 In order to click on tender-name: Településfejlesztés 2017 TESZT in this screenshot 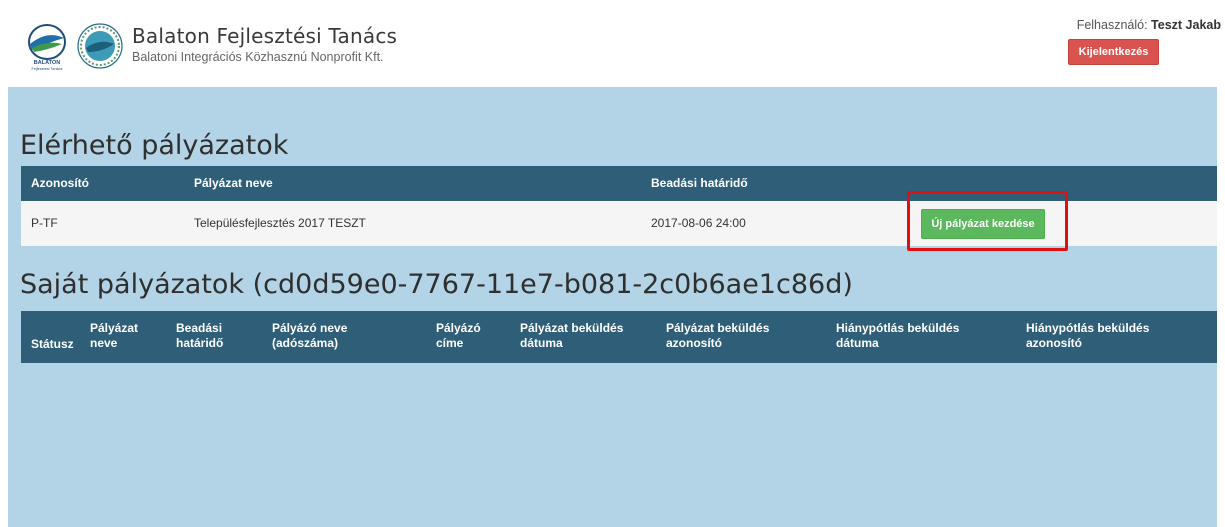, I will do `click(280, 223)`.